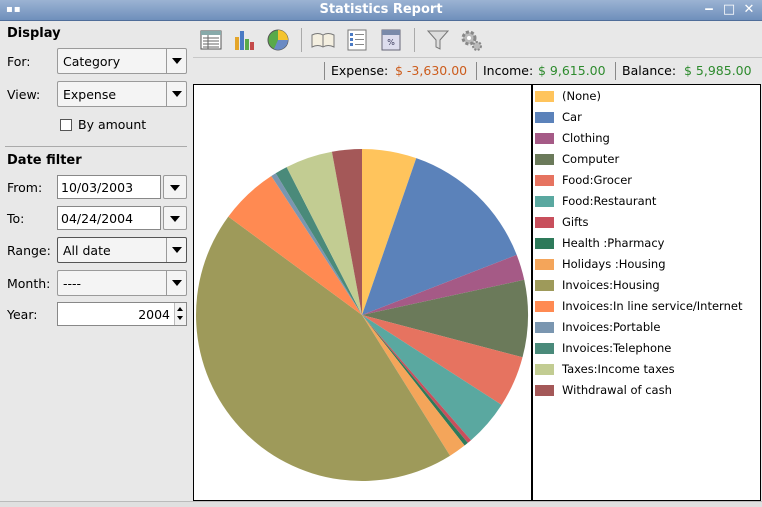  Describe the element at coordinates (122, 61) in the screenshot. I see `for-combo: Category` at that location.